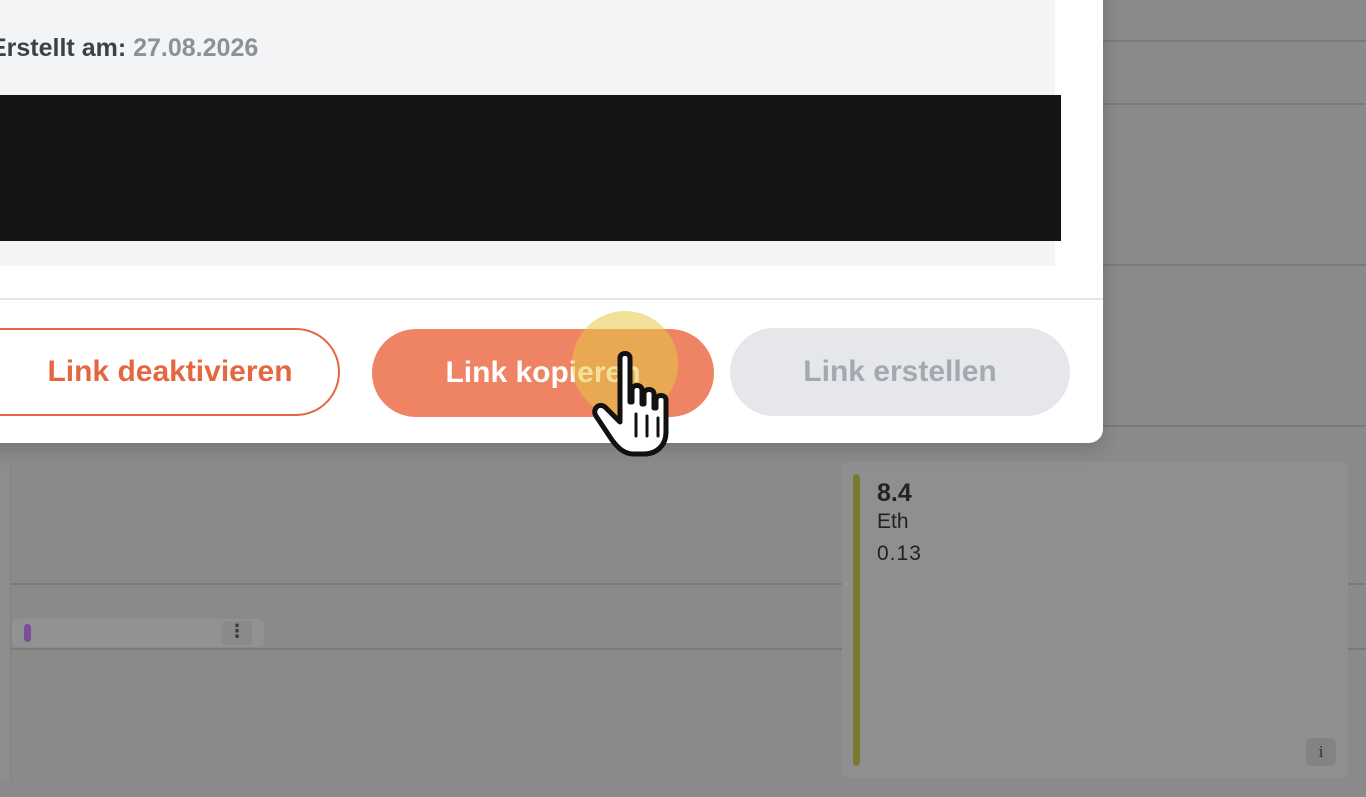 This screenshot has width=1366, height=797. I want to click on lesson-label: Eth, so click(893, 521).